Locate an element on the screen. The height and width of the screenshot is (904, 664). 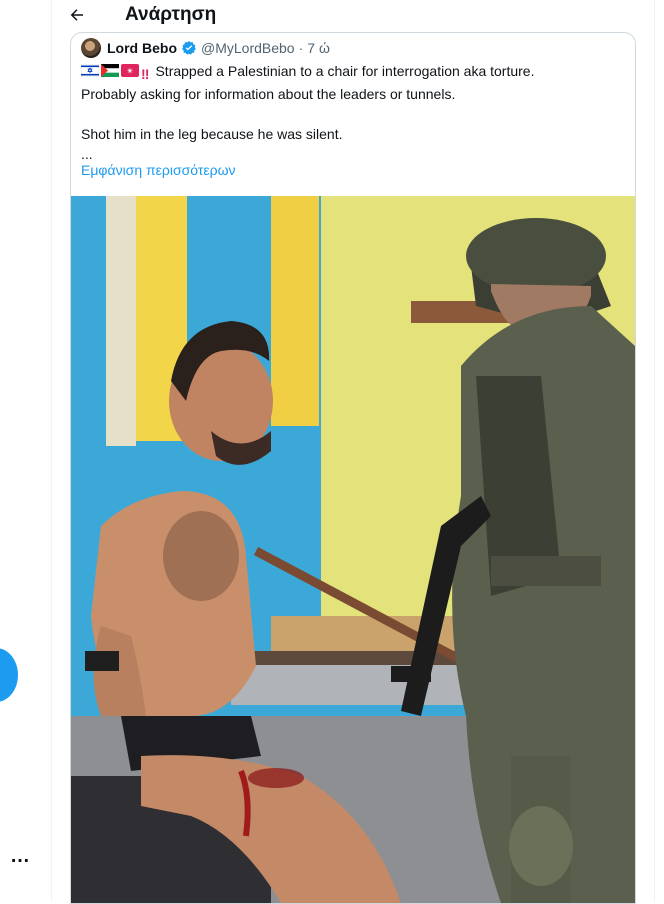
tweet-timestamp: 7 ώ is located at coordinates (318, 48).